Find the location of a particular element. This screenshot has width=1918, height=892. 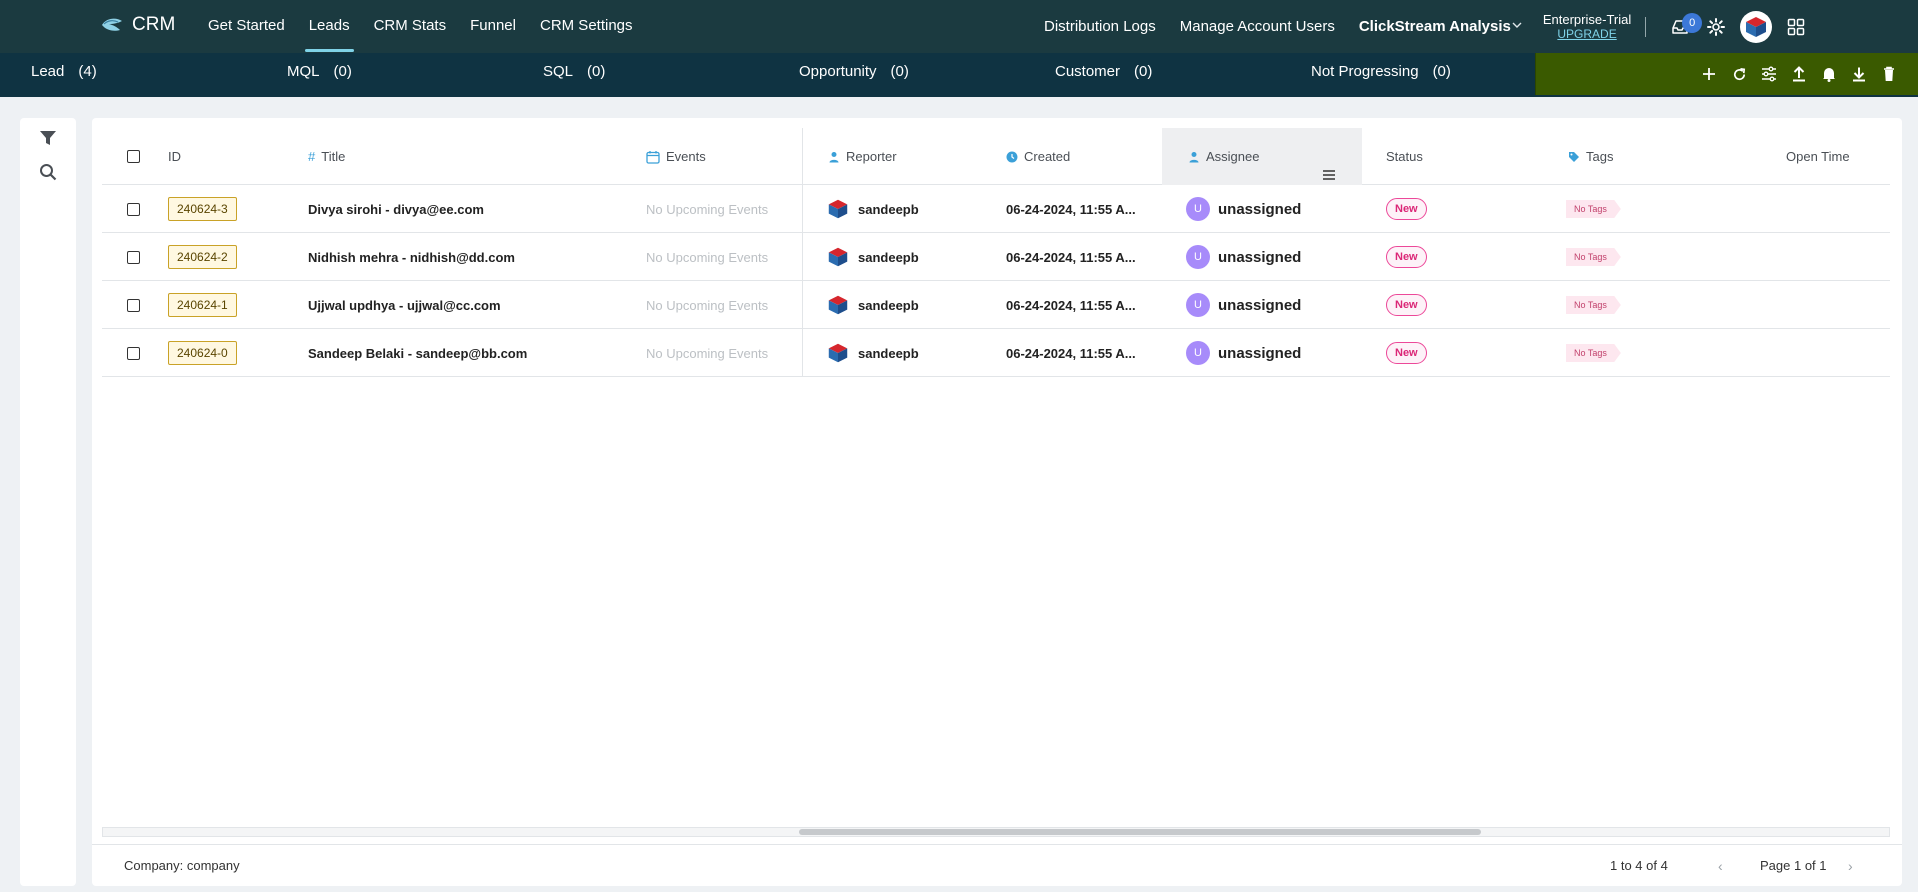

delete-button is located at coordinates (1889, 74).